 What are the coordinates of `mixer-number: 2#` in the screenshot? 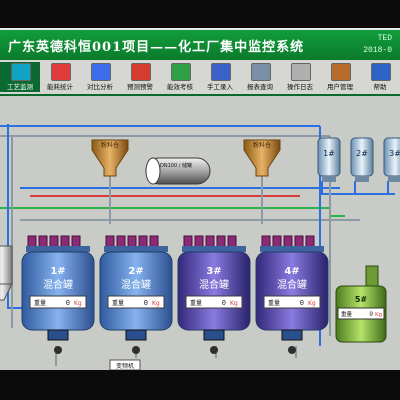 It's located at (135, 271).